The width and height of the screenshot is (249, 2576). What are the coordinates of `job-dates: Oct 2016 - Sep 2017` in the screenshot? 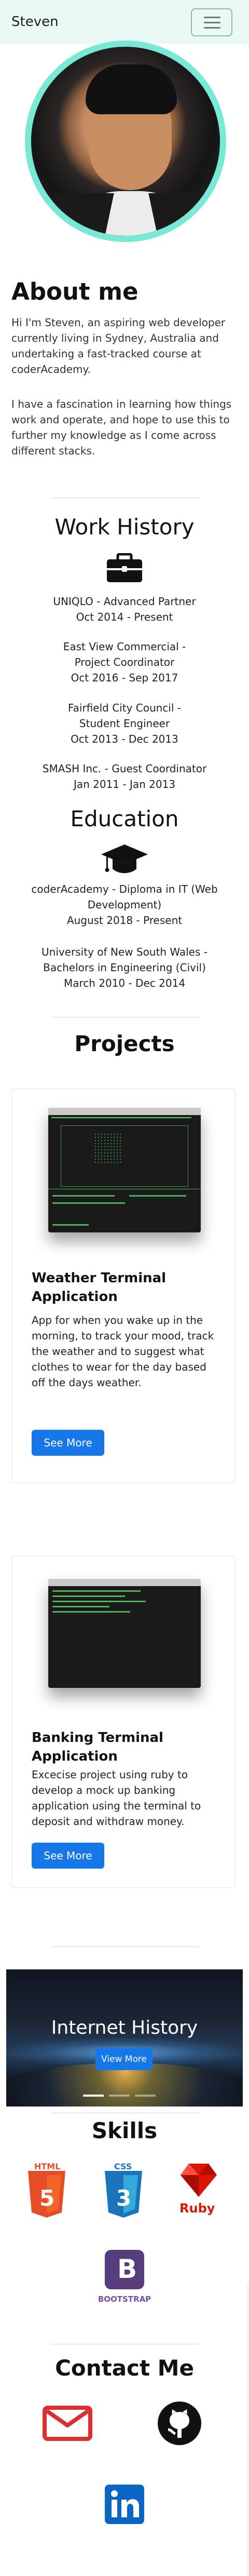 It's located at (125, 678).